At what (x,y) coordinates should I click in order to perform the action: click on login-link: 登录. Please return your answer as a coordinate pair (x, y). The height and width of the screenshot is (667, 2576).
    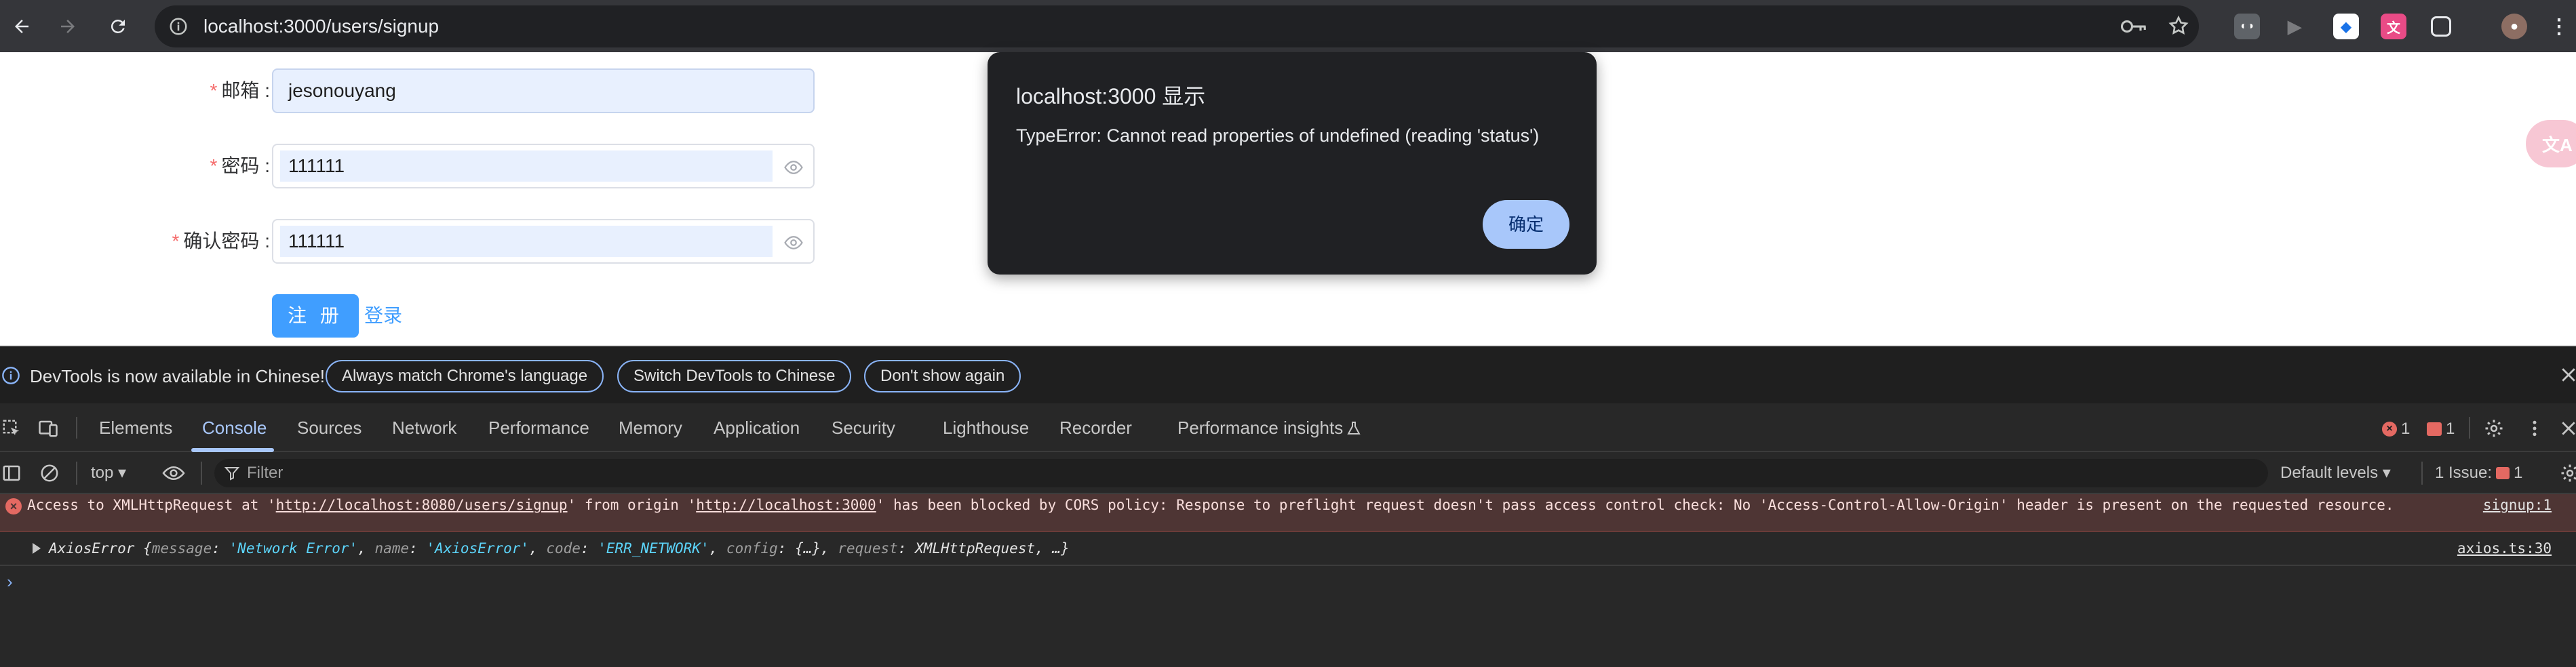
    Looking at the image, I should click on (383, 316).